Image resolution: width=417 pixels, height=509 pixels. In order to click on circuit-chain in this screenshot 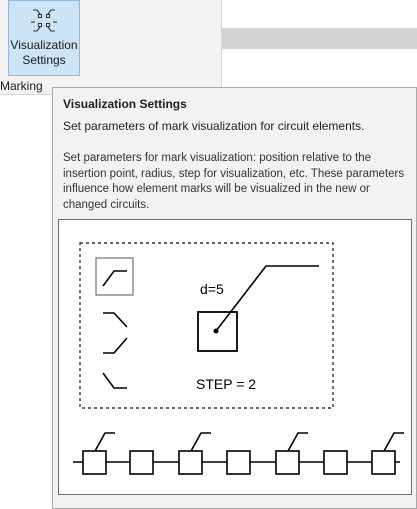, I will do `click(238, 453)`.